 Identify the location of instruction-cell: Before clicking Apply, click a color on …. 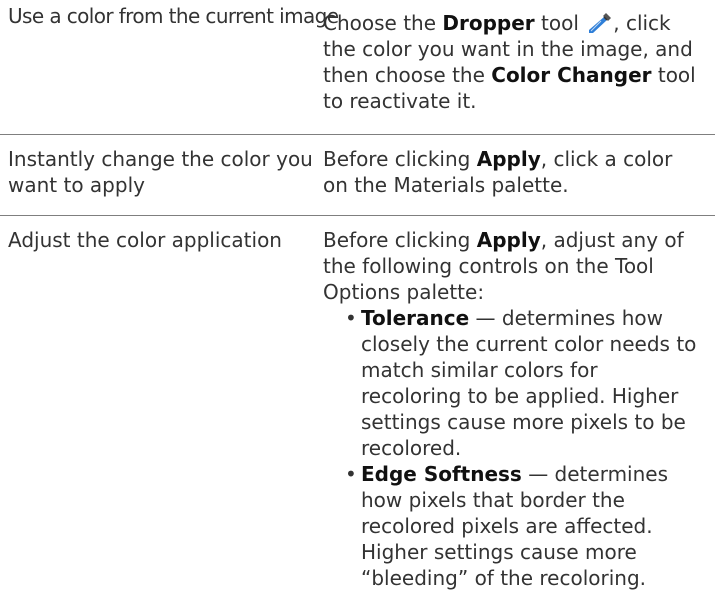
(514, 175).